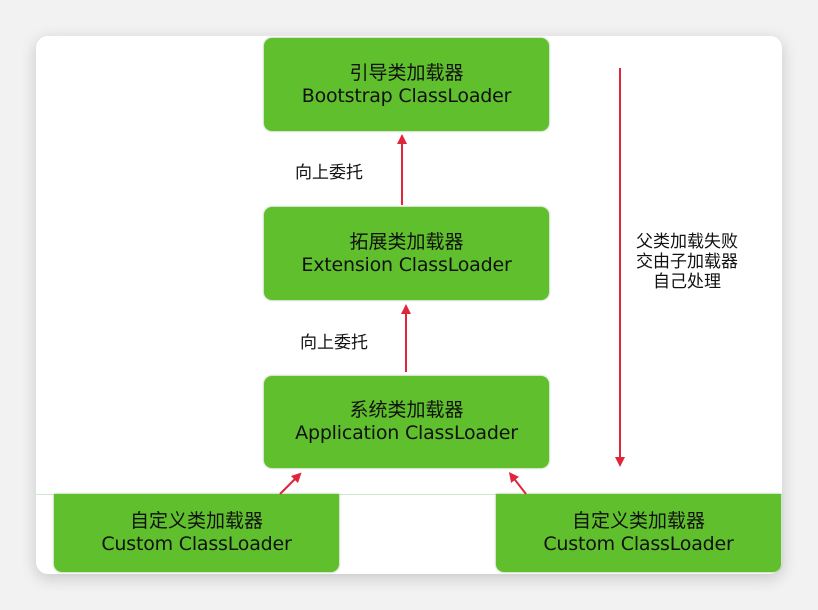 Image resolution: width=818 pixels, height=610 pixels. I want to click on arrow-custom-left-to-application, so click(290, 483).